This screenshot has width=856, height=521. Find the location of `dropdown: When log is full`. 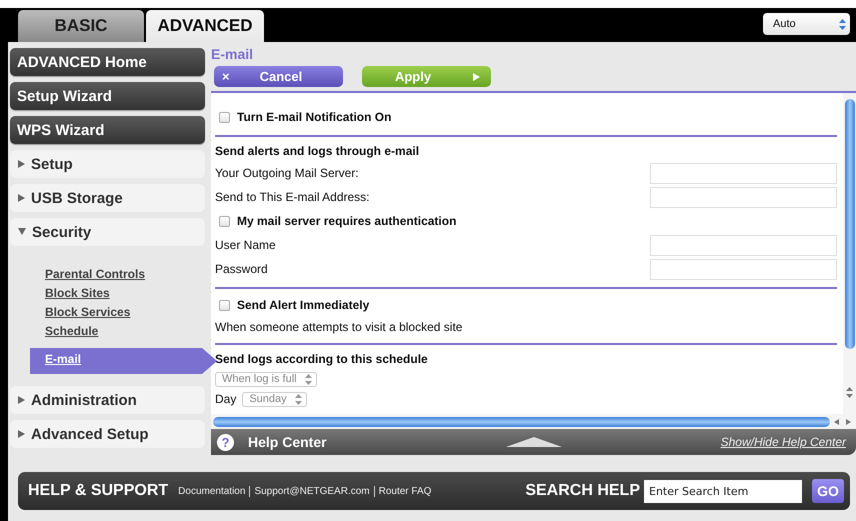

dropdown: When log is full is located at coordinates (266, 379).